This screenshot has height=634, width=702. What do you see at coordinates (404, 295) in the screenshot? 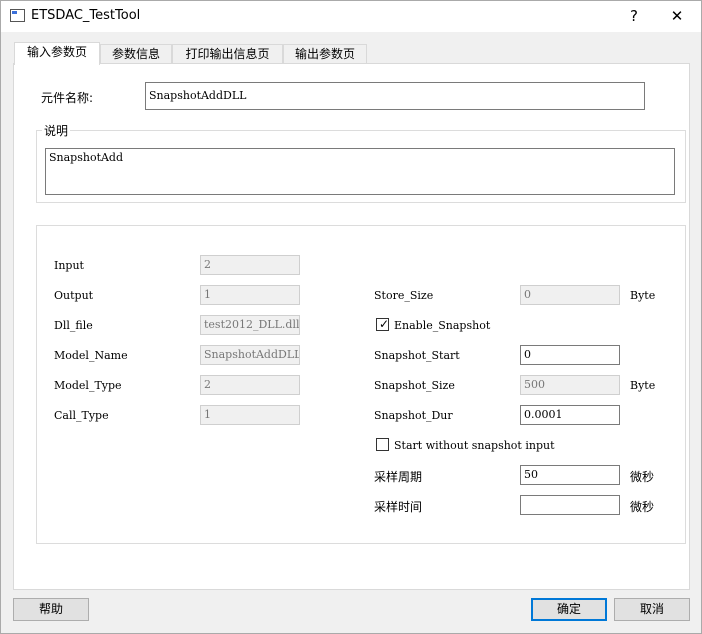
I see `store-size-label: Store_Size` at bounding box center [404, 295].